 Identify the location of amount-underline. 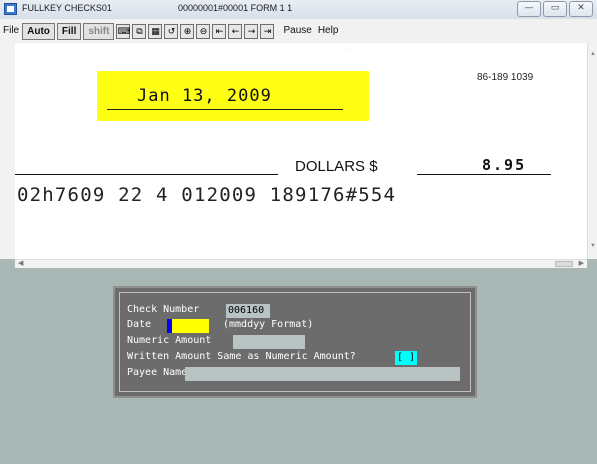
(484, 174).